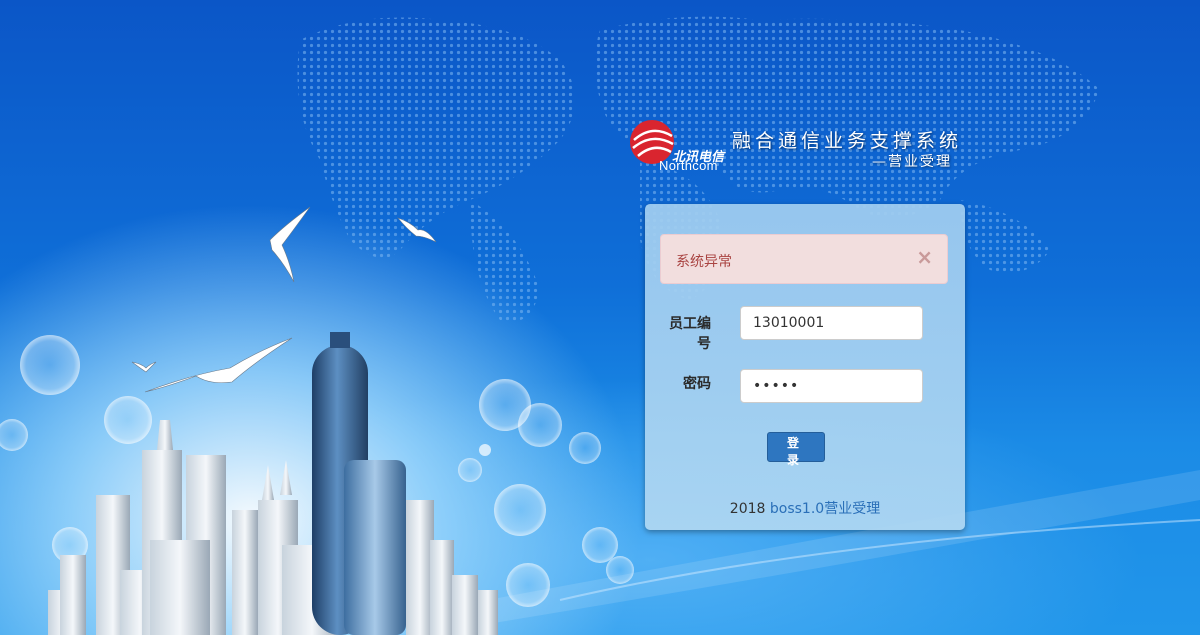  What do you see at coordinates (690, 334) in the screenshot?
I see `employee-id-label: 员工编号` at bounding box center [690, 334].